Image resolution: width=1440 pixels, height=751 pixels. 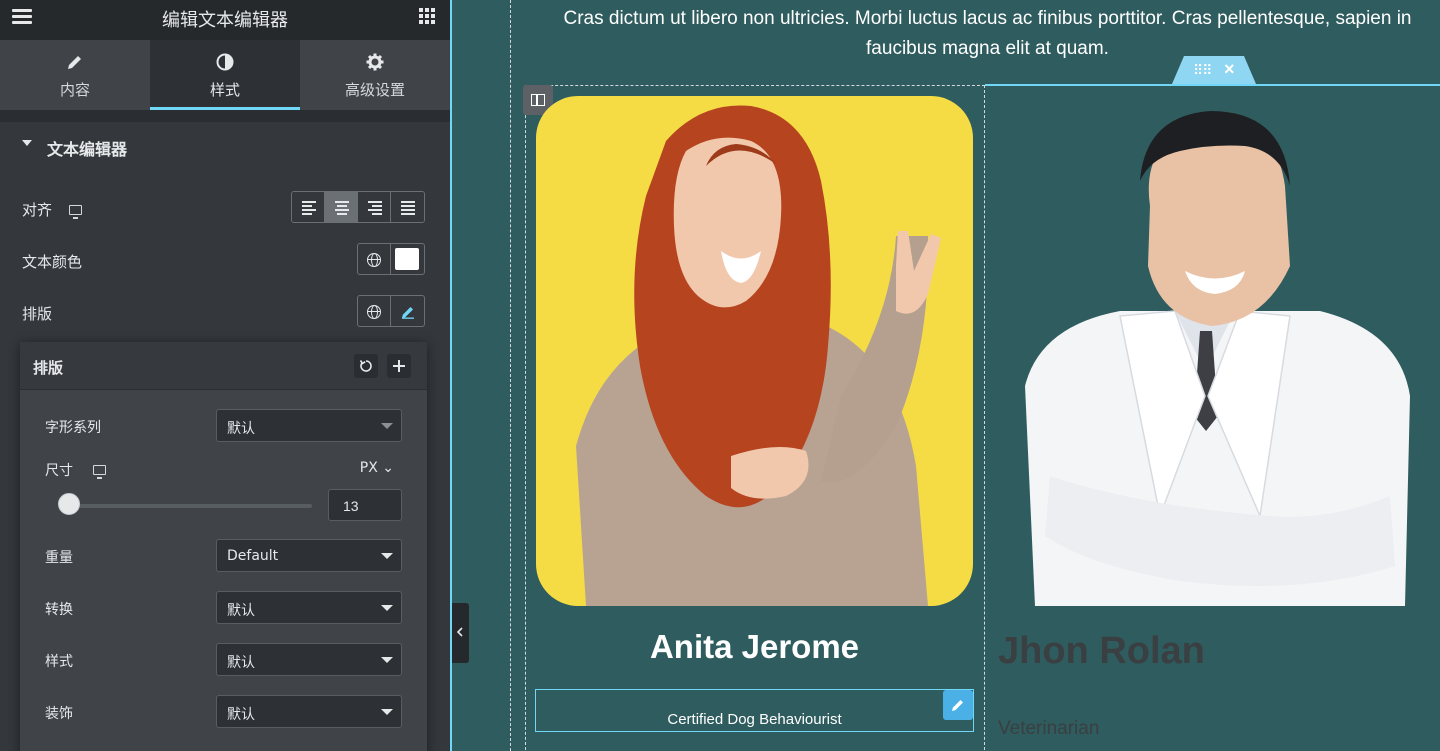 I want to click on text-color-control: 文本颜色, so click(x=225, y=263).